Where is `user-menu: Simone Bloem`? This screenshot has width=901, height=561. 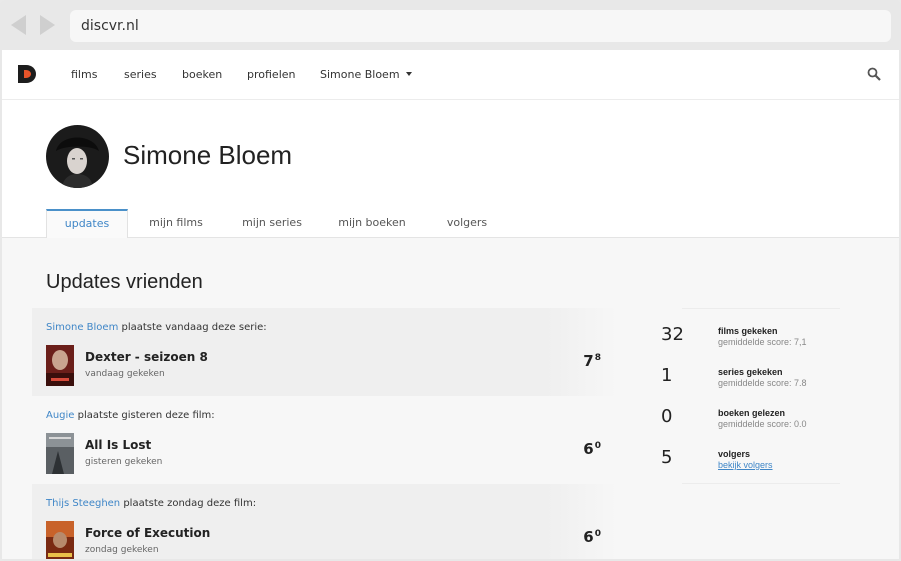
user-menu: Simone Bloem is located at coordinates (366, 74).